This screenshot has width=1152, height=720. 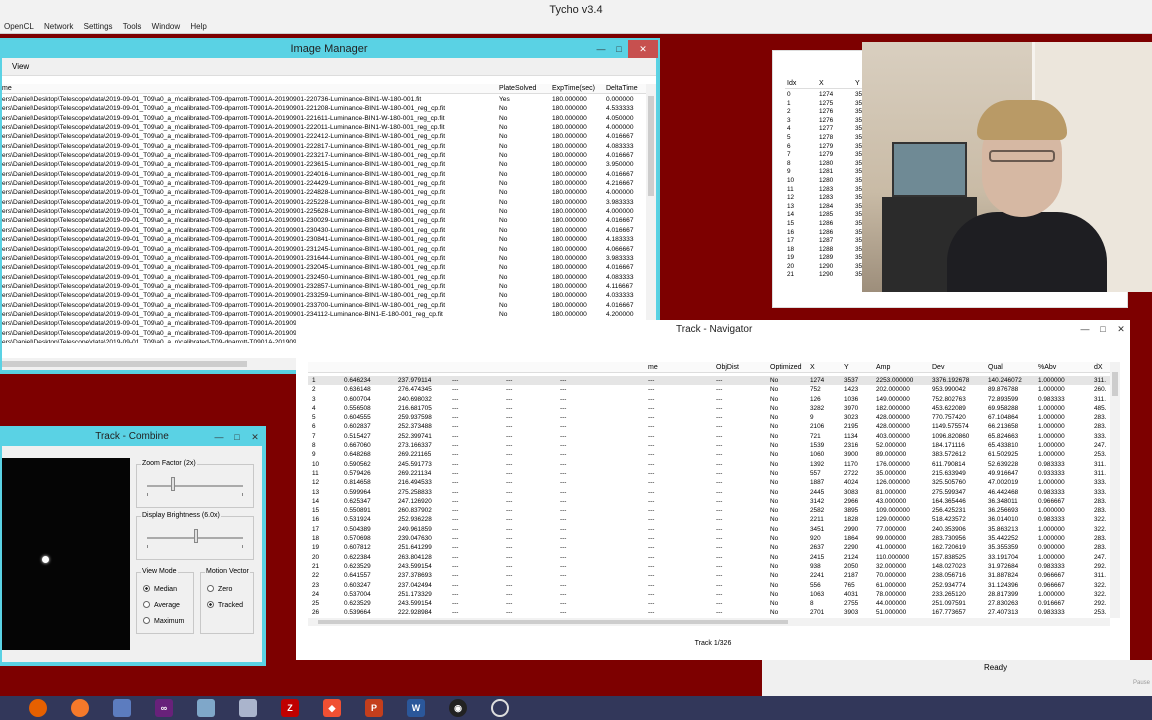 What do you see at coordinates (825, 112) in the screenshot?
I see `list-item: 2 1276 35` at bounding box center [825, 112].